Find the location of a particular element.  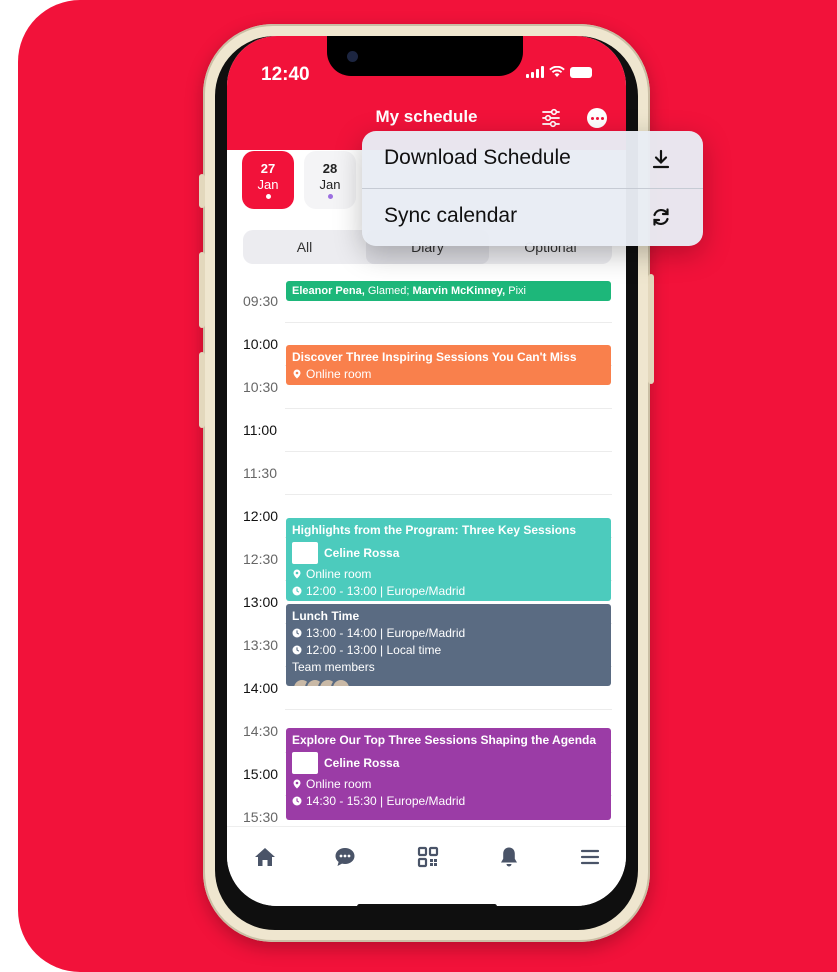

date-chip-28: 28 Jan is located at coordinates (330, 180).